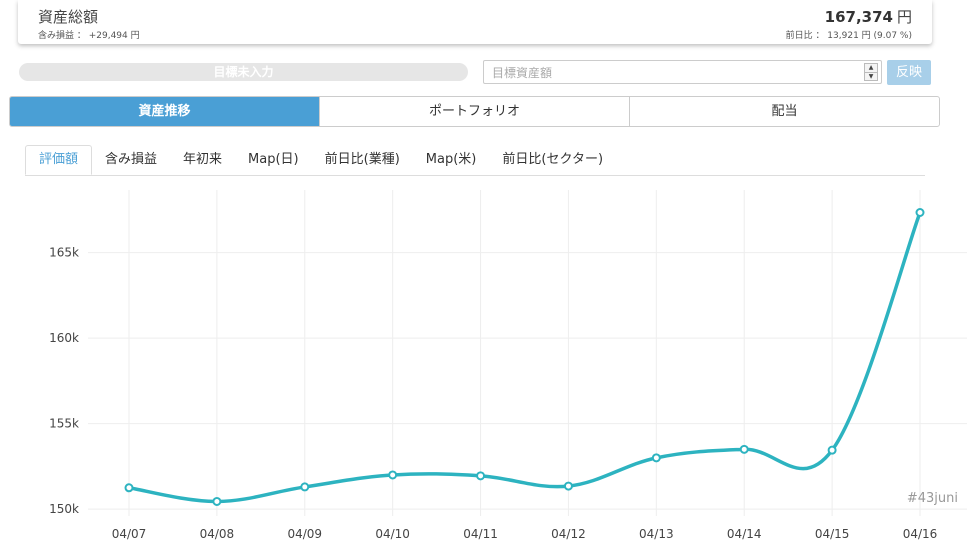 This screenshot has height=550, width=967. What do you see at coordinates (672, 73) in the screenshot?
I see `goal-amount-input` at bounding box center [672, 73].